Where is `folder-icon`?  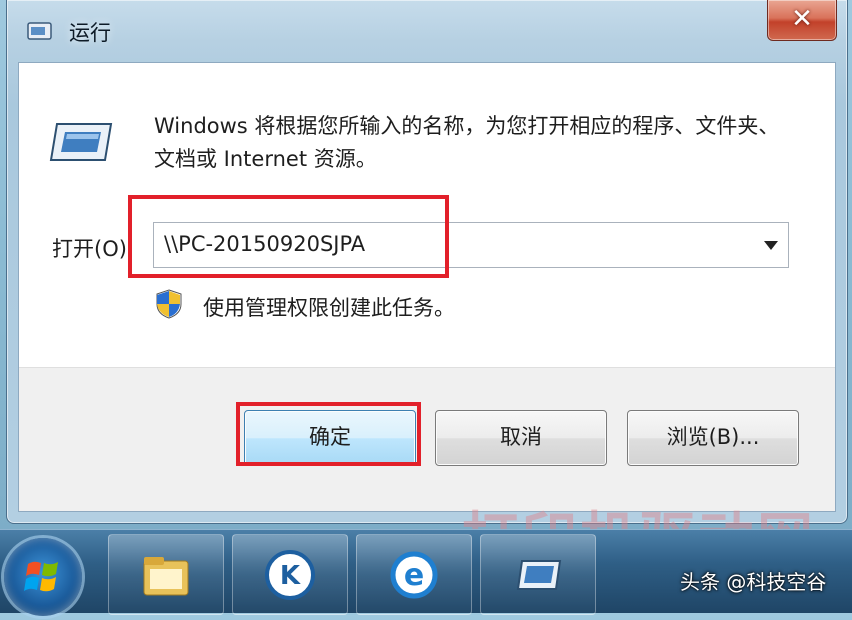
folder-icon is located at coordinates (166, 576).